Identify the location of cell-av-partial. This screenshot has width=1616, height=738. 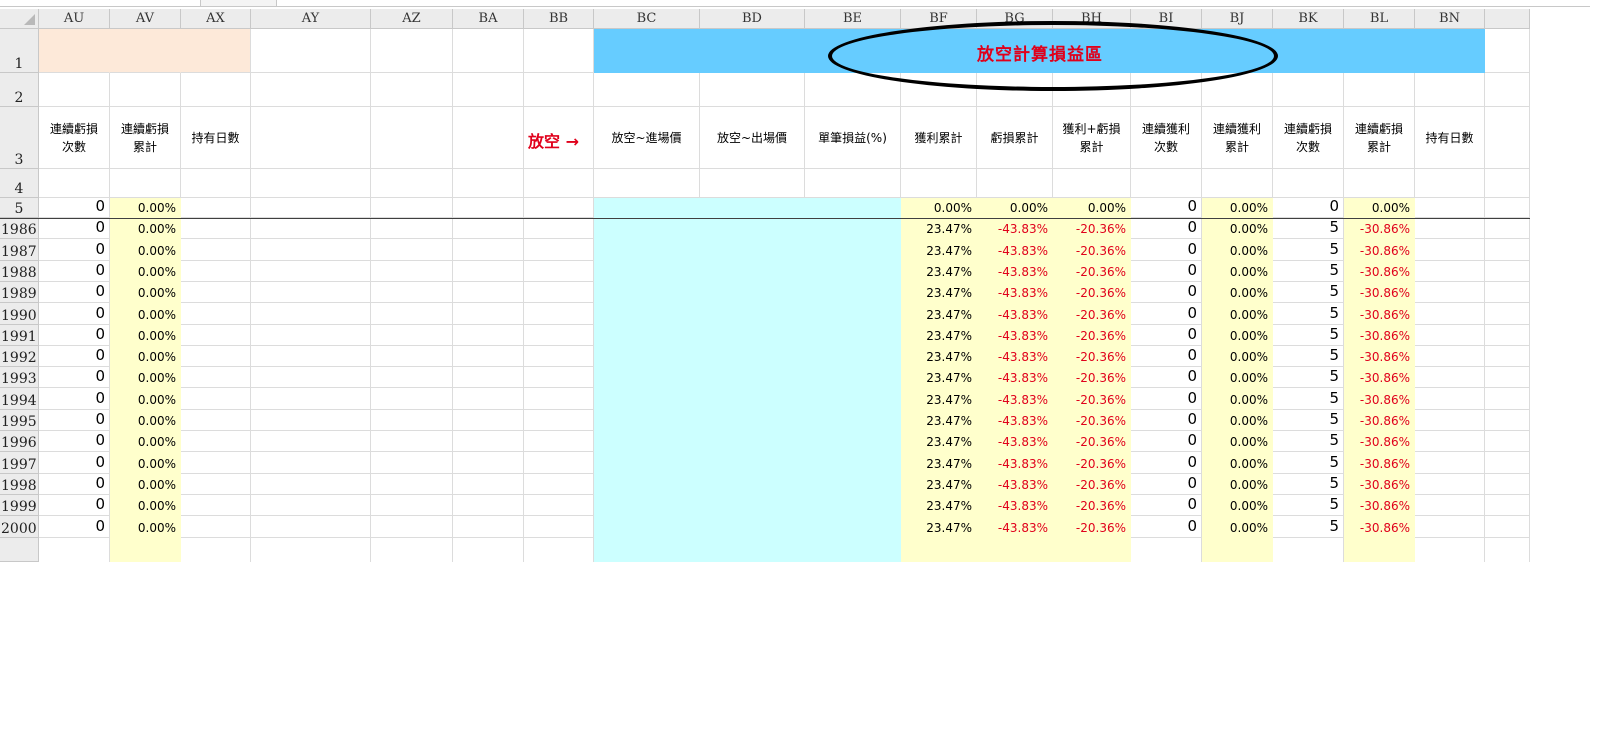
(145, 550).